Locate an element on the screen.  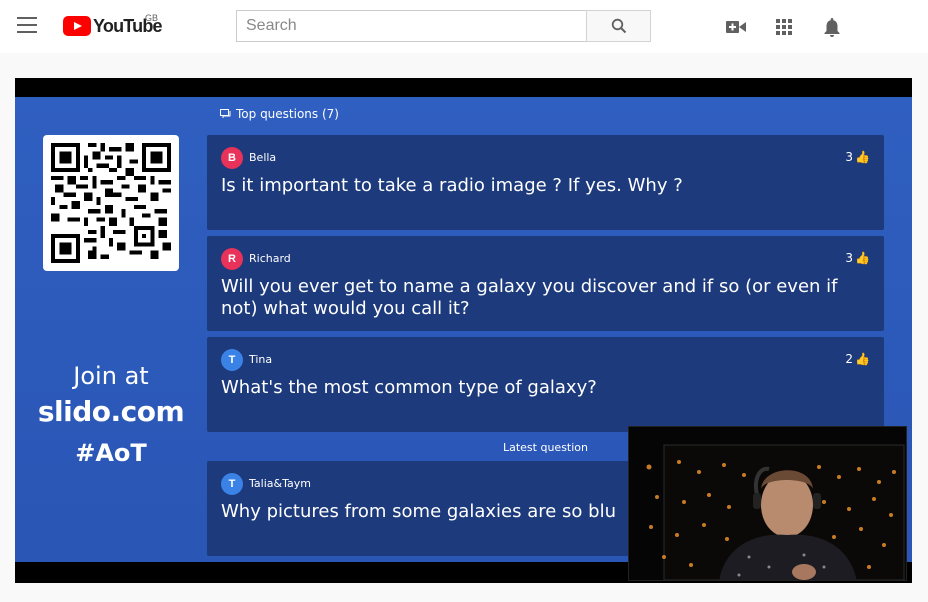
questions-icon is located at coordinates (225, 113).